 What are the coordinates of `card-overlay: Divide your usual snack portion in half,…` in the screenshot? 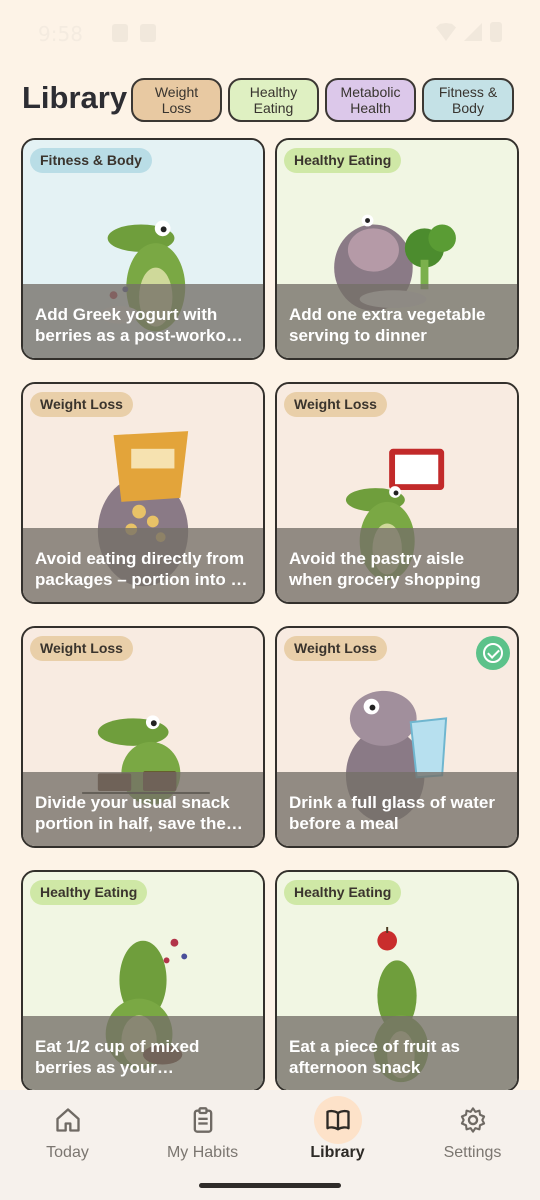 It's located at (143, 809).